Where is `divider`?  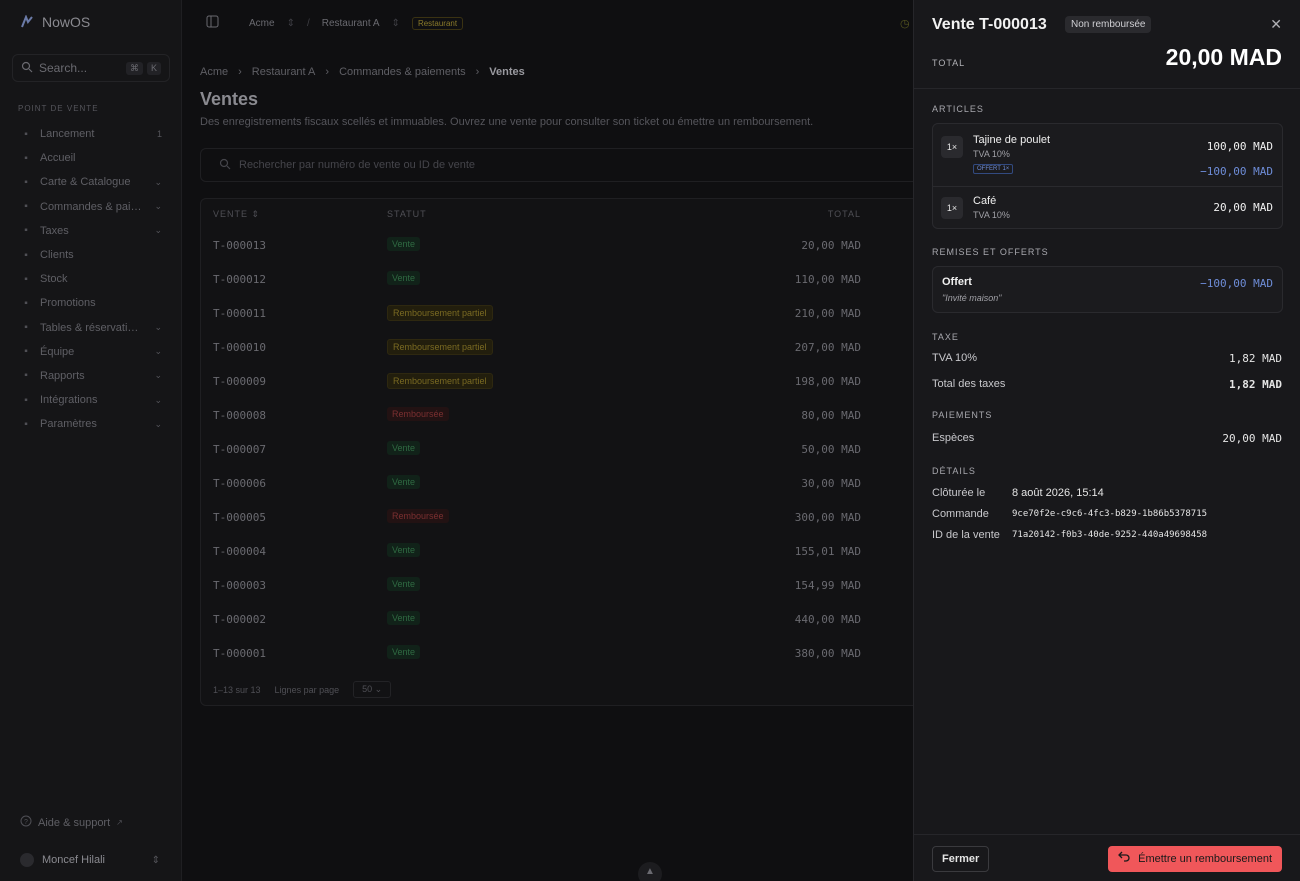 divider is located at coordinates (1107, 834).